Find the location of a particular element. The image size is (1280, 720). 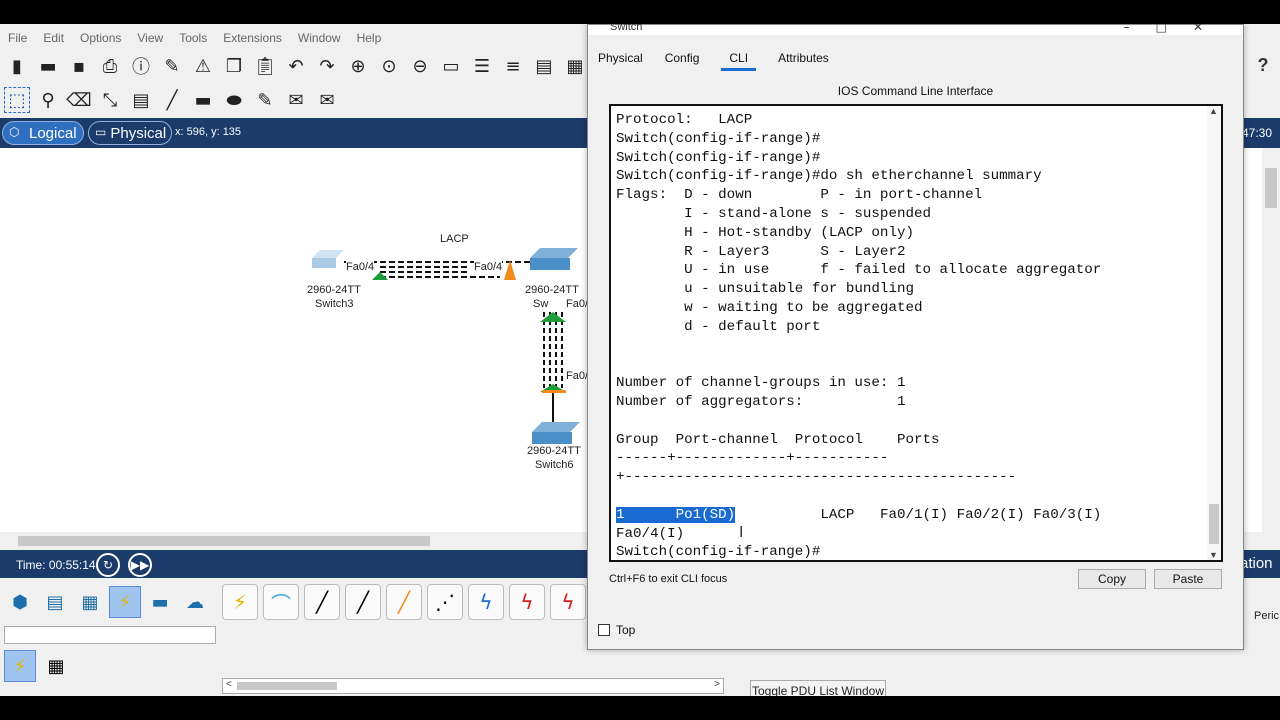

cluster-icon: ▦ is located at coordinates (575, 66).